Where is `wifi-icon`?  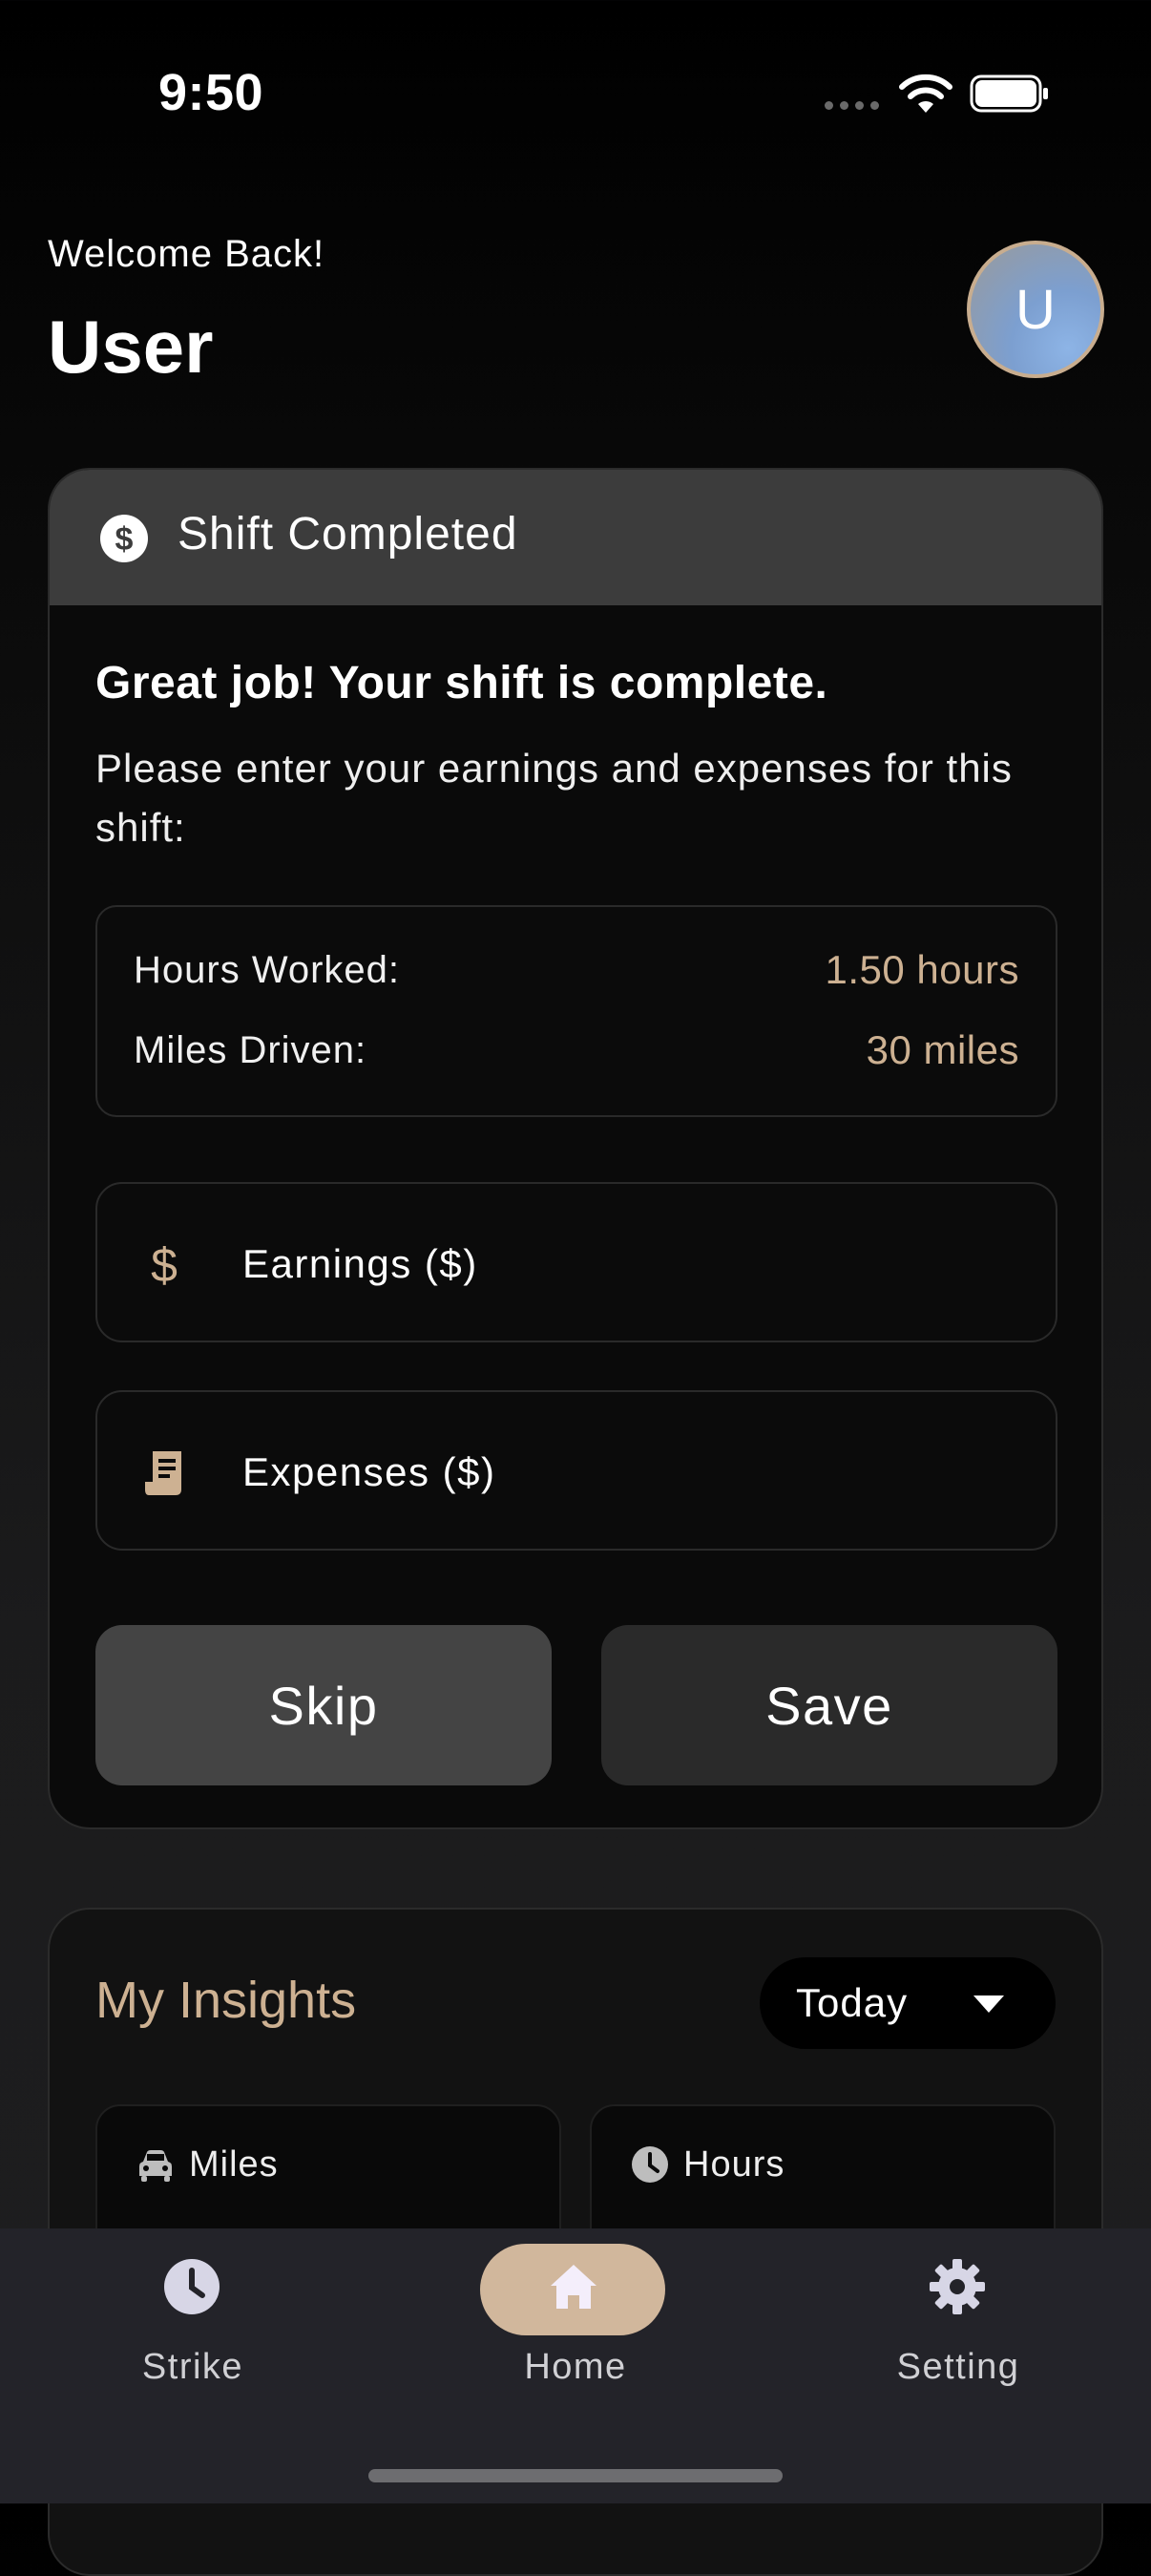
wifi-icon is located at coordinates (925, 93).